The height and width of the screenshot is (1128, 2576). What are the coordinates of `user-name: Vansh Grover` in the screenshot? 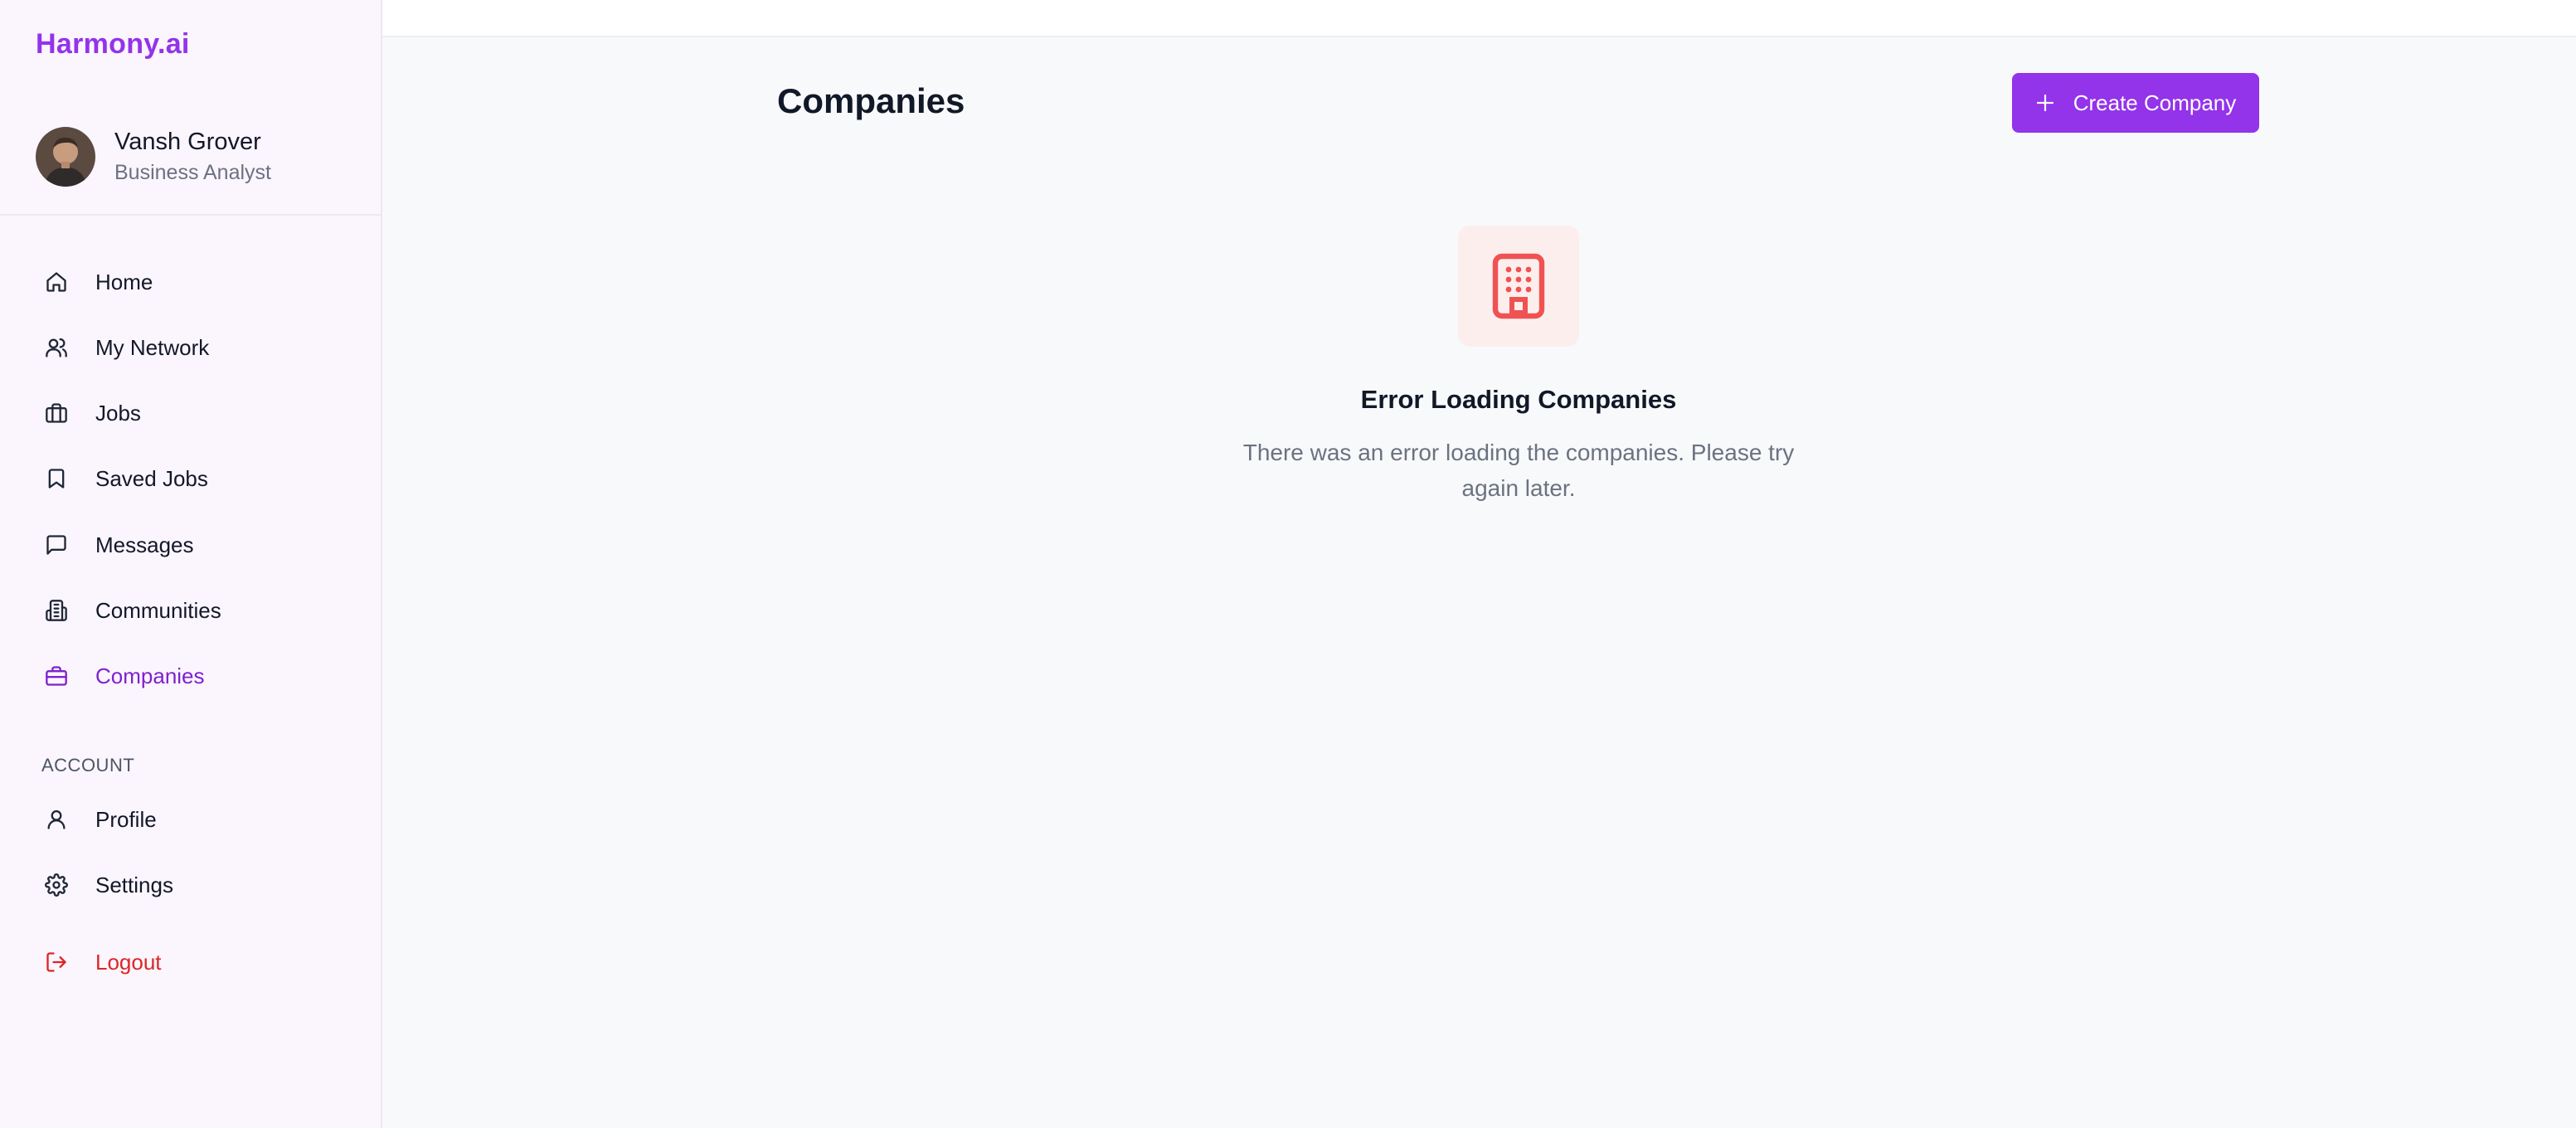 It's located at (188, 142).